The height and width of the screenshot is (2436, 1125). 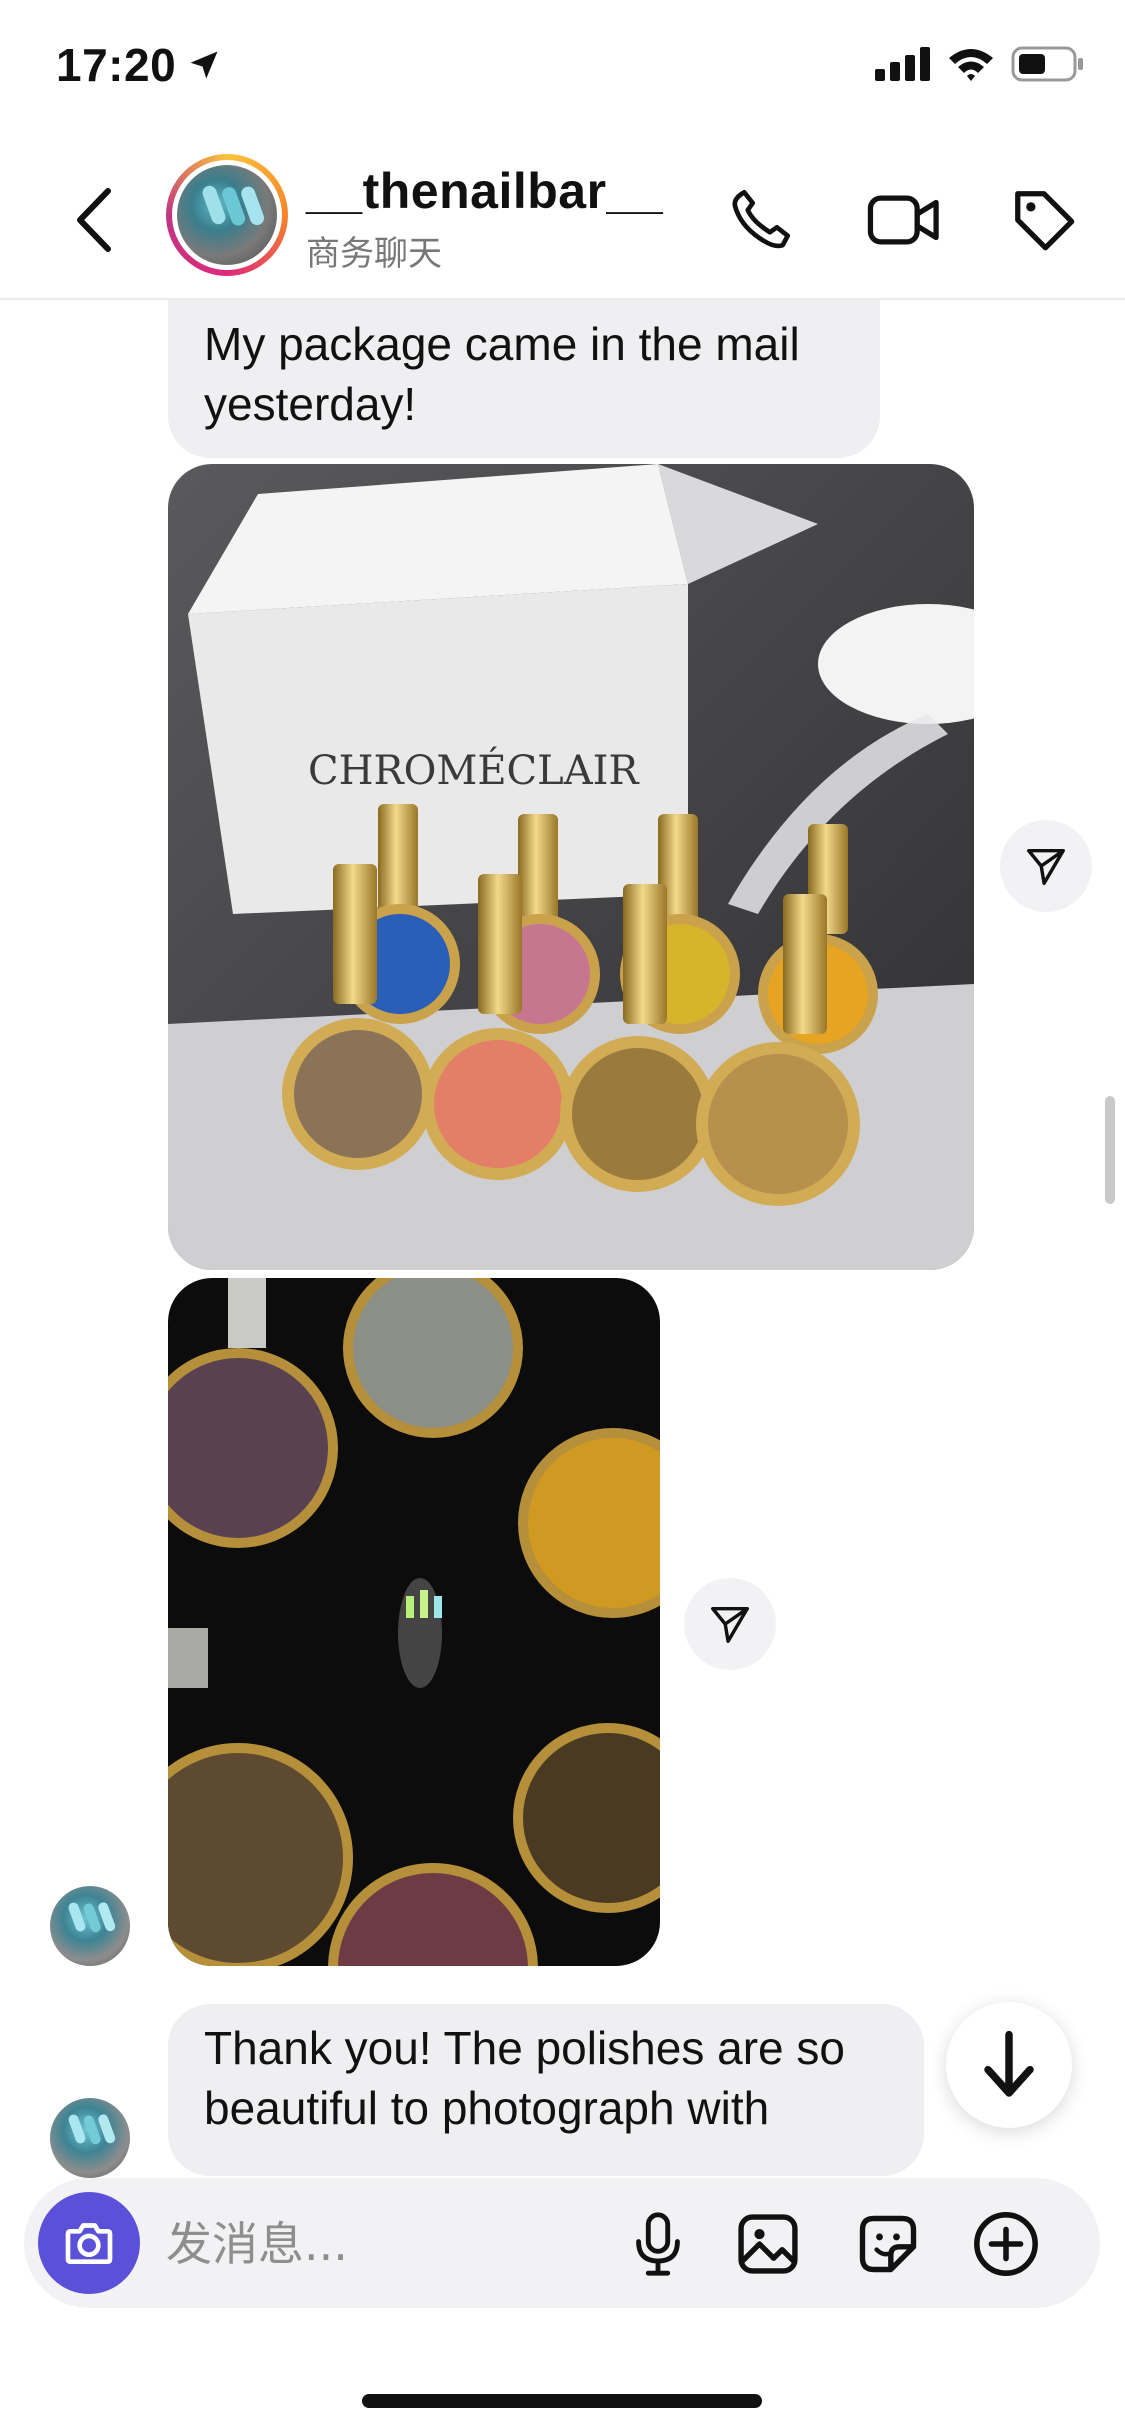 I want to click on scrollbar, so click(x=1110, y=1150).